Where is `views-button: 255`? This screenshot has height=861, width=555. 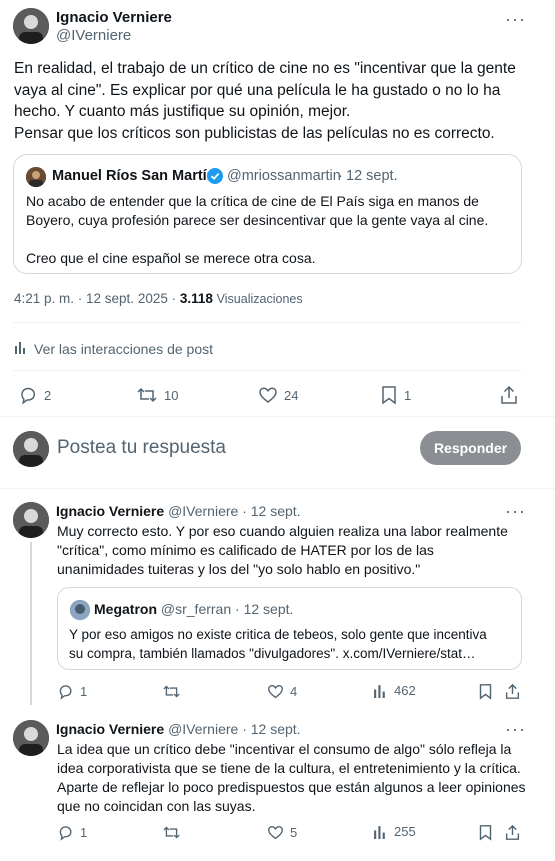 views-button: 255 is located at coordinates (394, 831).